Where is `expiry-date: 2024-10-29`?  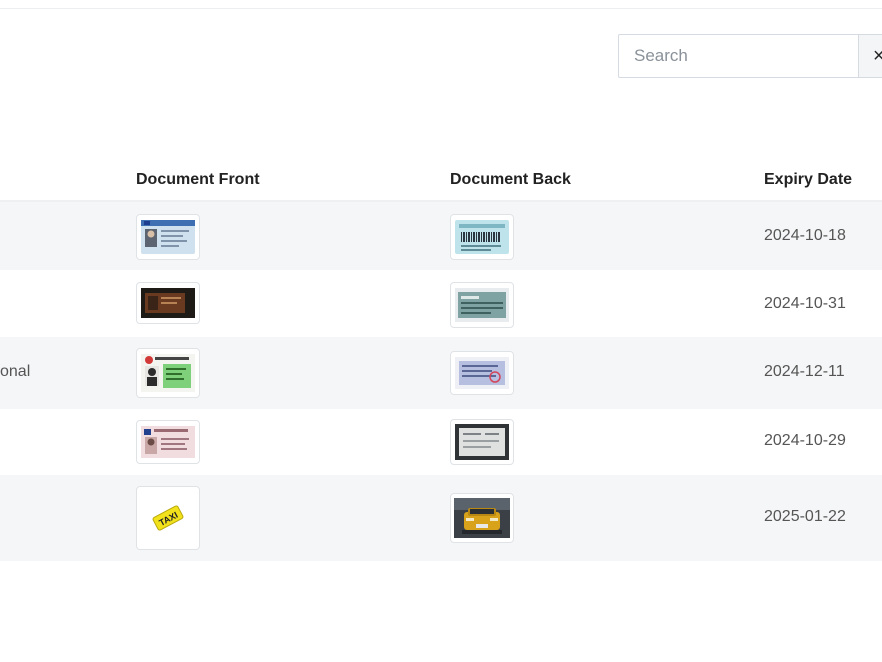 expiry-date: 2024-10-29 is located at coordinates (805, 440).